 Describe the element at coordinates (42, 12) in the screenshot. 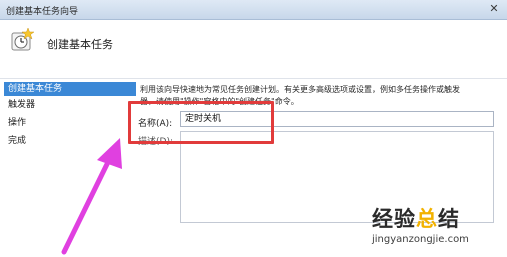

I see `window-title: 创建基本任务向导` at that location.